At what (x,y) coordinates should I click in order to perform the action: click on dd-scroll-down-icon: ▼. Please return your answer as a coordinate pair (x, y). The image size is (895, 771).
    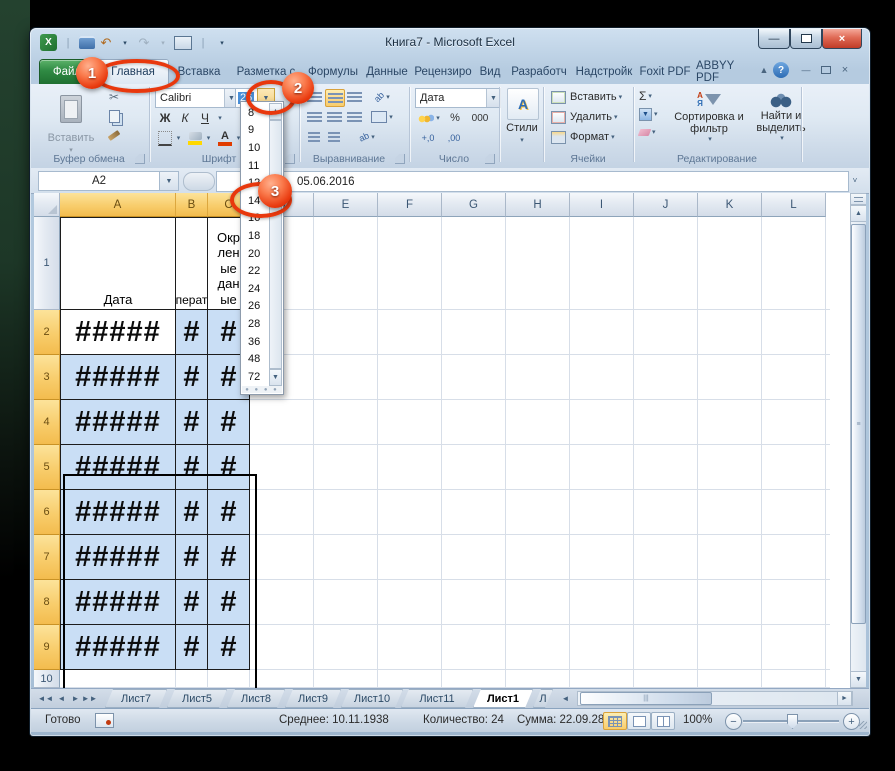
    Looking at the image, I should click on (275, 377).